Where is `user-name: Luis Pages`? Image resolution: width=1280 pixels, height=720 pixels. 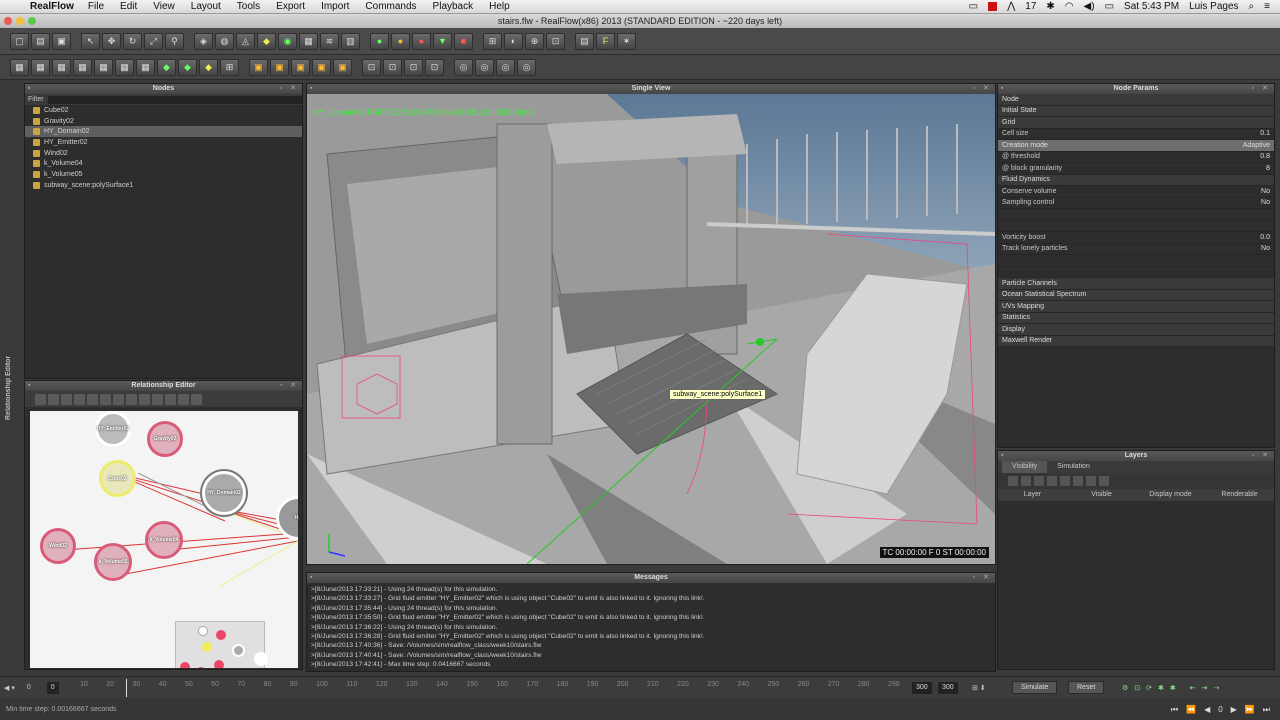
user-name: Luis Pages is located at coordinates (1213, 6).